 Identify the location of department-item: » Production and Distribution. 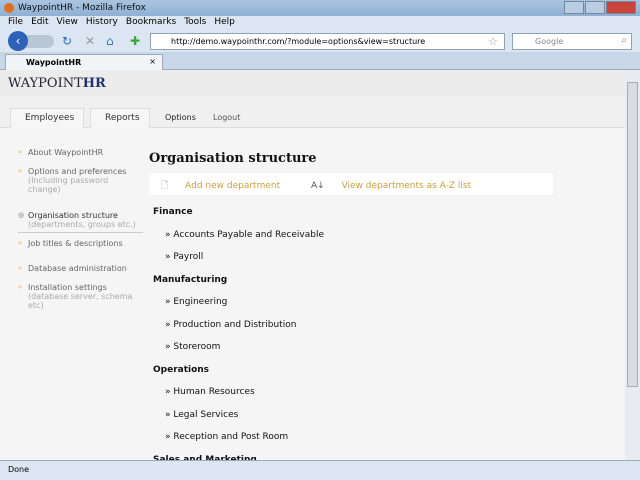
(238, 331).